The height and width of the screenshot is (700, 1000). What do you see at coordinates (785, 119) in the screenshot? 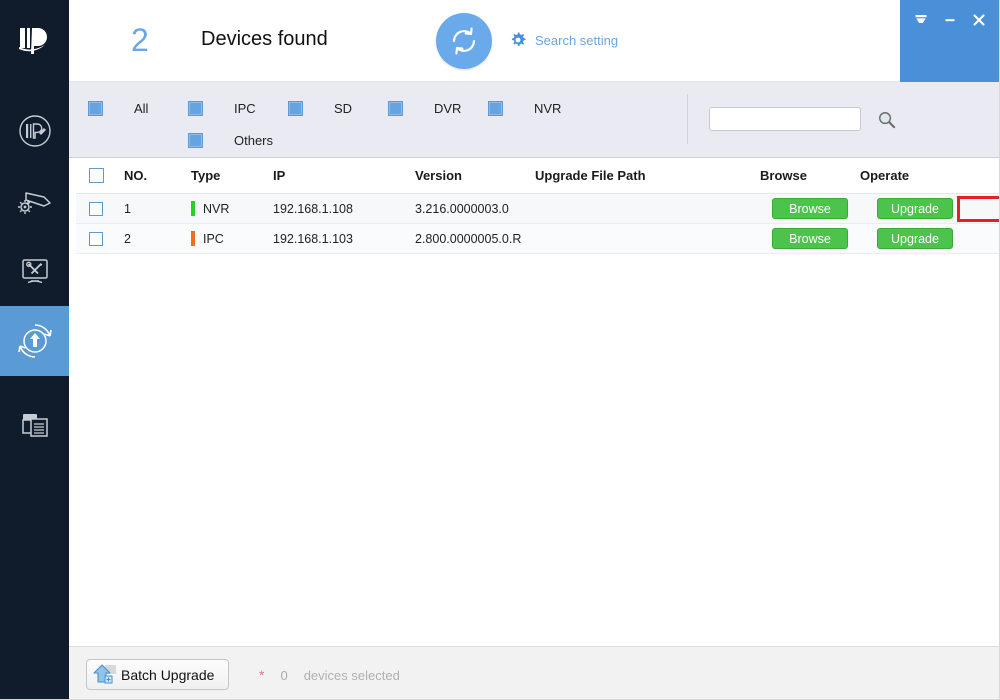
I see `search-input` at bounding box center [785, 119].